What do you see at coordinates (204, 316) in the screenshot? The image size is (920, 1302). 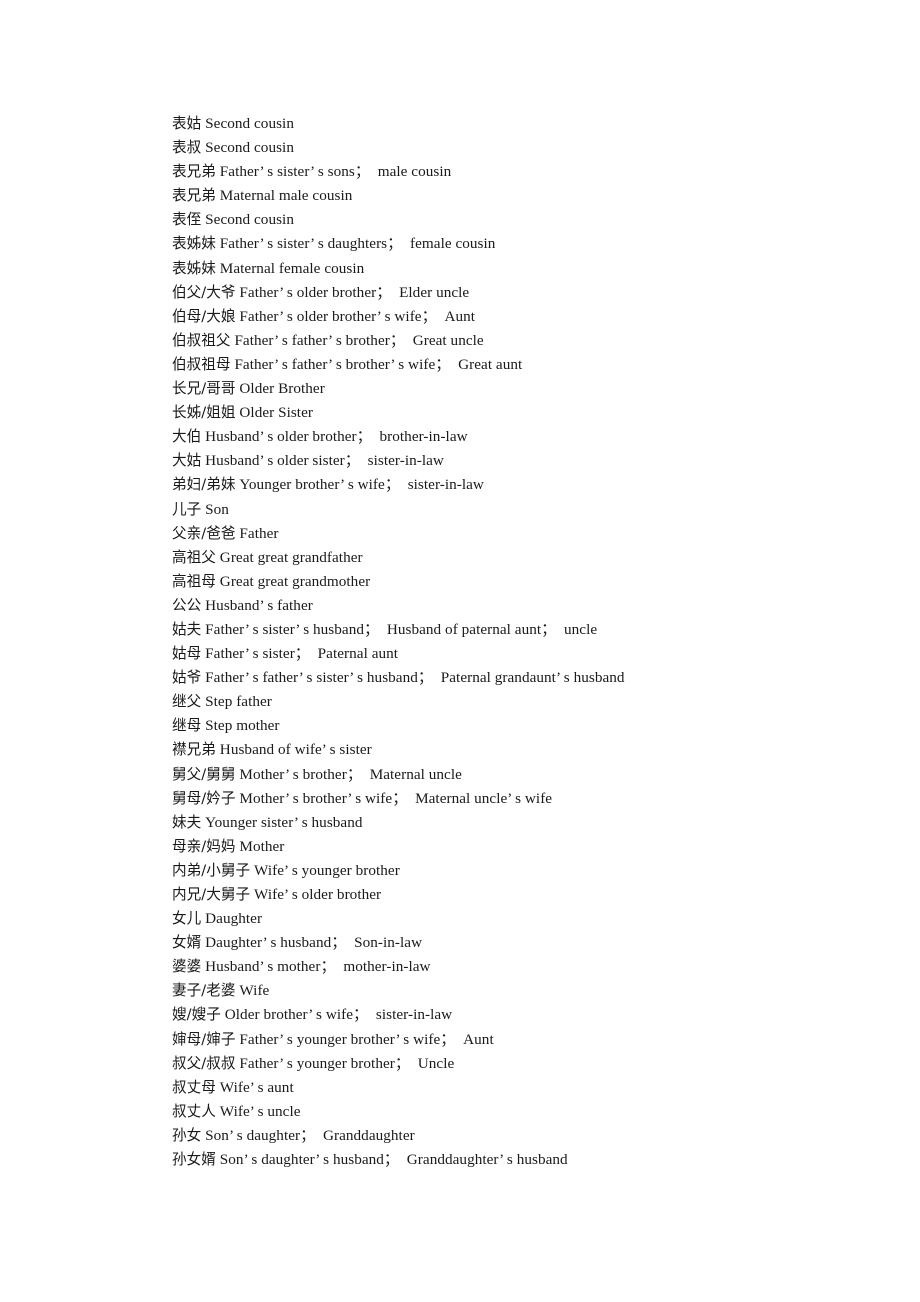 I see `glossary-term: 伯母/大娘` at bounding box center [204, 316].